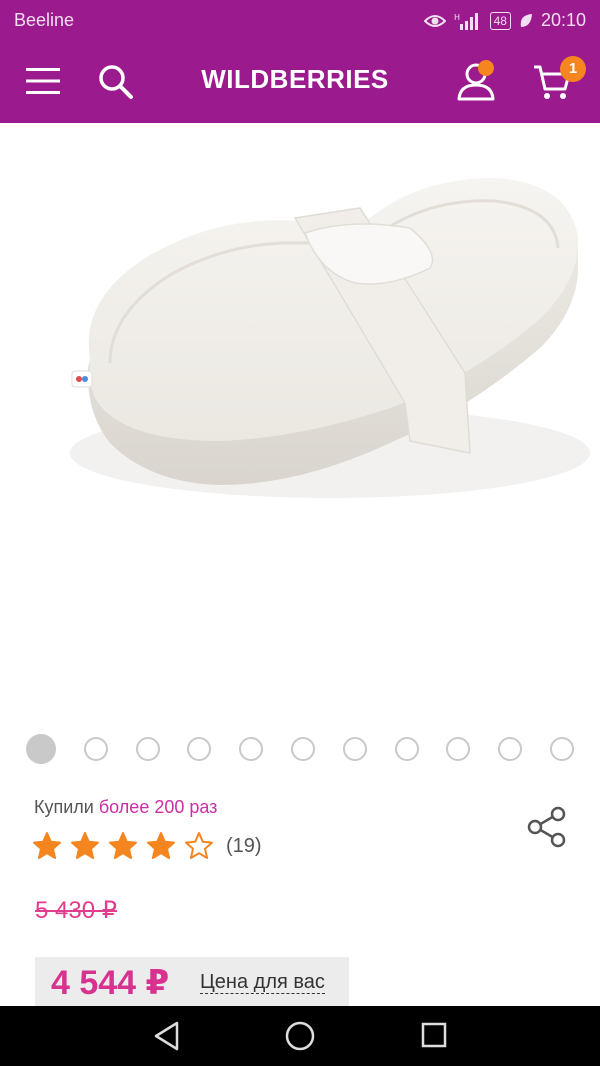  What do you see at coordinates (192, 982) in the screenshot?
I see `price-box: 4 544 ₽ Цена для вас` at bounding box center [192, 982].